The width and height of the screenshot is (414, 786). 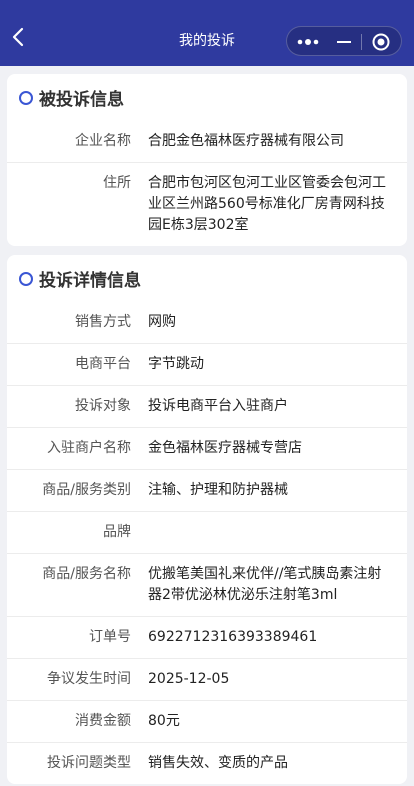 What do you see at coordinates (207, 33) in the screenshot?
I see `nav-bar: 我的投诉` at bounding box center [207, 33].